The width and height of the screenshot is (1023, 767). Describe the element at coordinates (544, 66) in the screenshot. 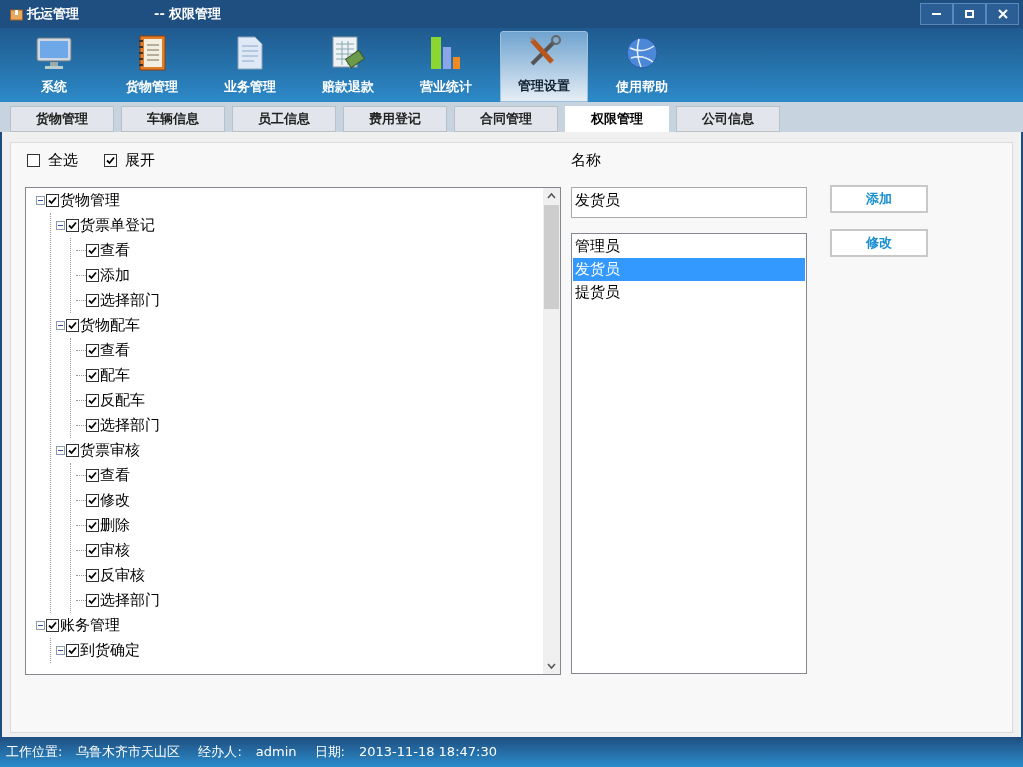

I see `toolbar-button: 管理设置` at that location.